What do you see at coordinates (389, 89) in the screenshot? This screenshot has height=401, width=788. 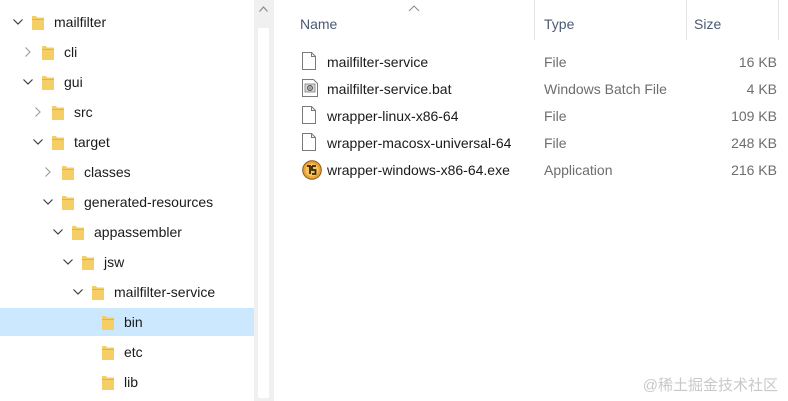 I see `file-name: mailfilter-service.bat` at bounding box center [389, 89].